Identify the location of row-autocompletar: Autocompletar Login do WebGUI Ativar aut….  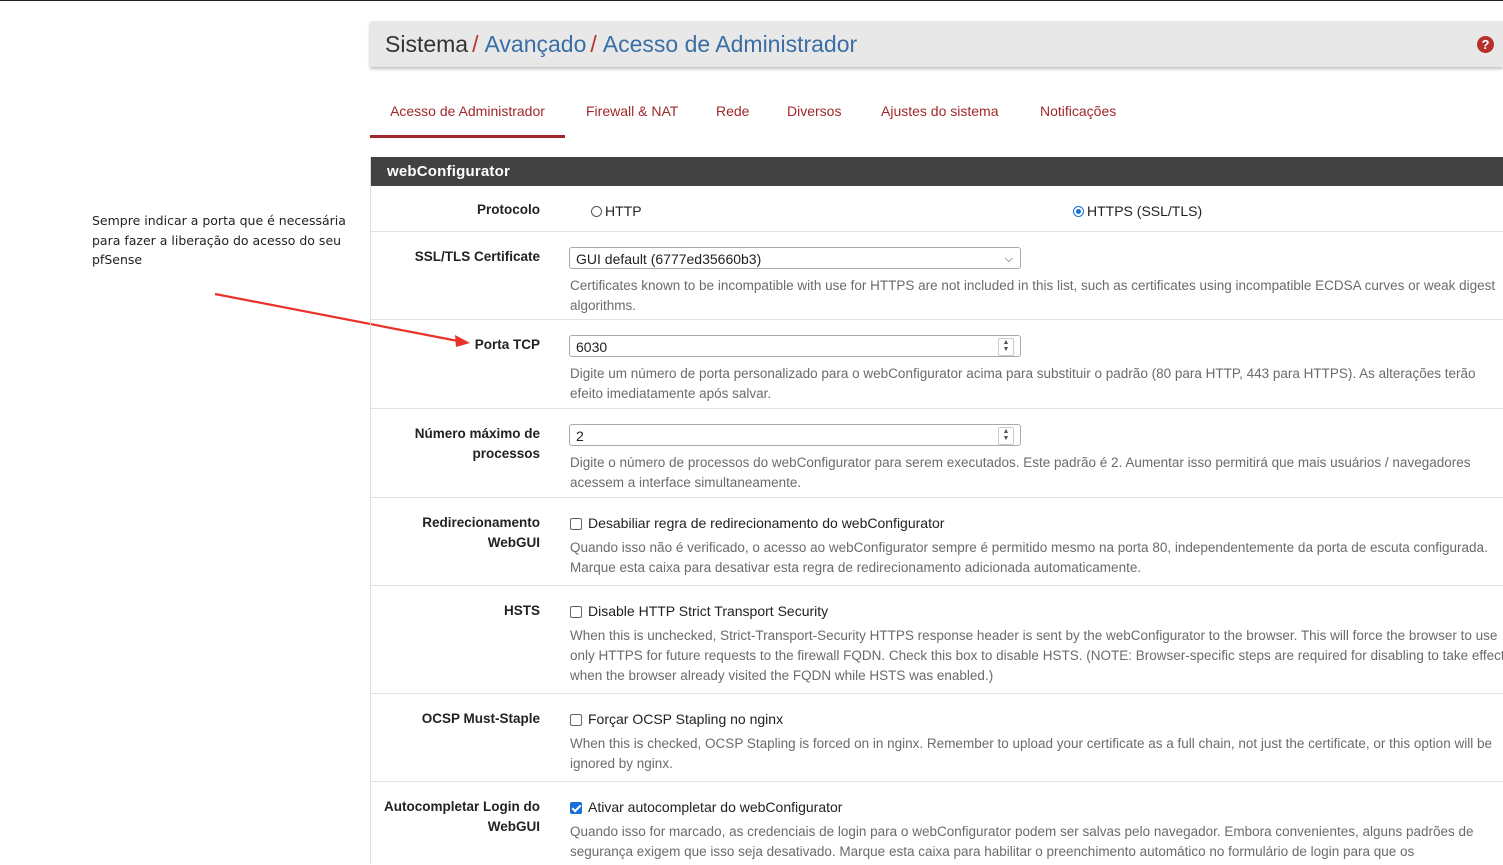
(937, 823).